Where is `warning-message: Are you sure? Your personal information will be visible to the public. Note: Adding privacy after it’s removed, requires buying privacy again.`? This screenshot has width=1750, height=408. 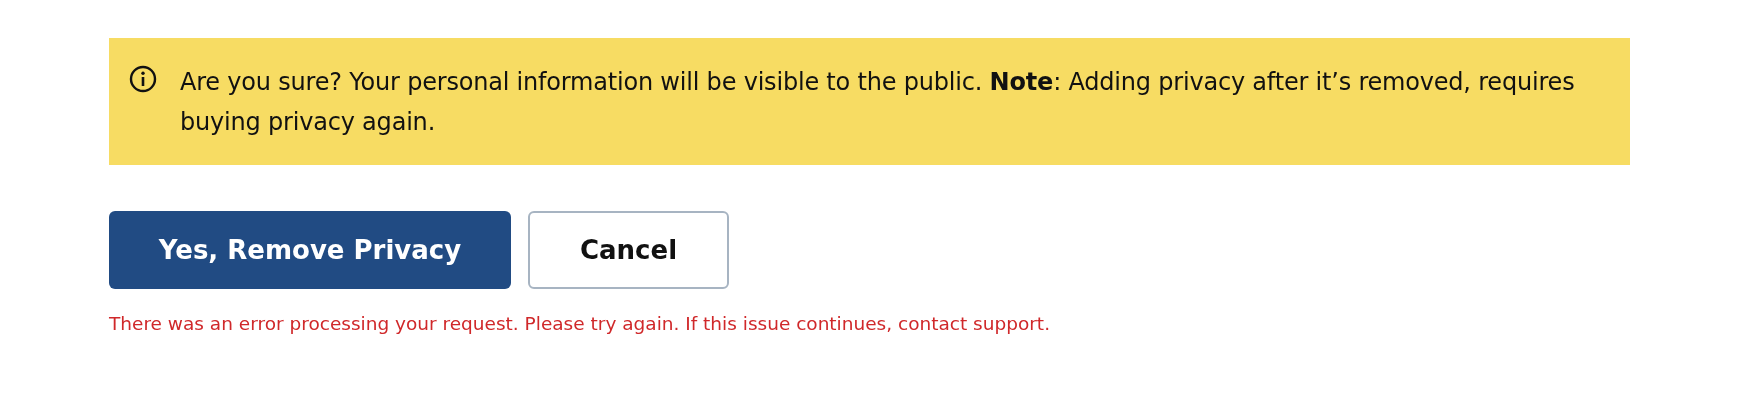
warning-message: Are you sure? Your personal information will be visible to the public. Note: Adding privacy after it’s removed, requires buying privacy again. is located at coordinates (878, 102).